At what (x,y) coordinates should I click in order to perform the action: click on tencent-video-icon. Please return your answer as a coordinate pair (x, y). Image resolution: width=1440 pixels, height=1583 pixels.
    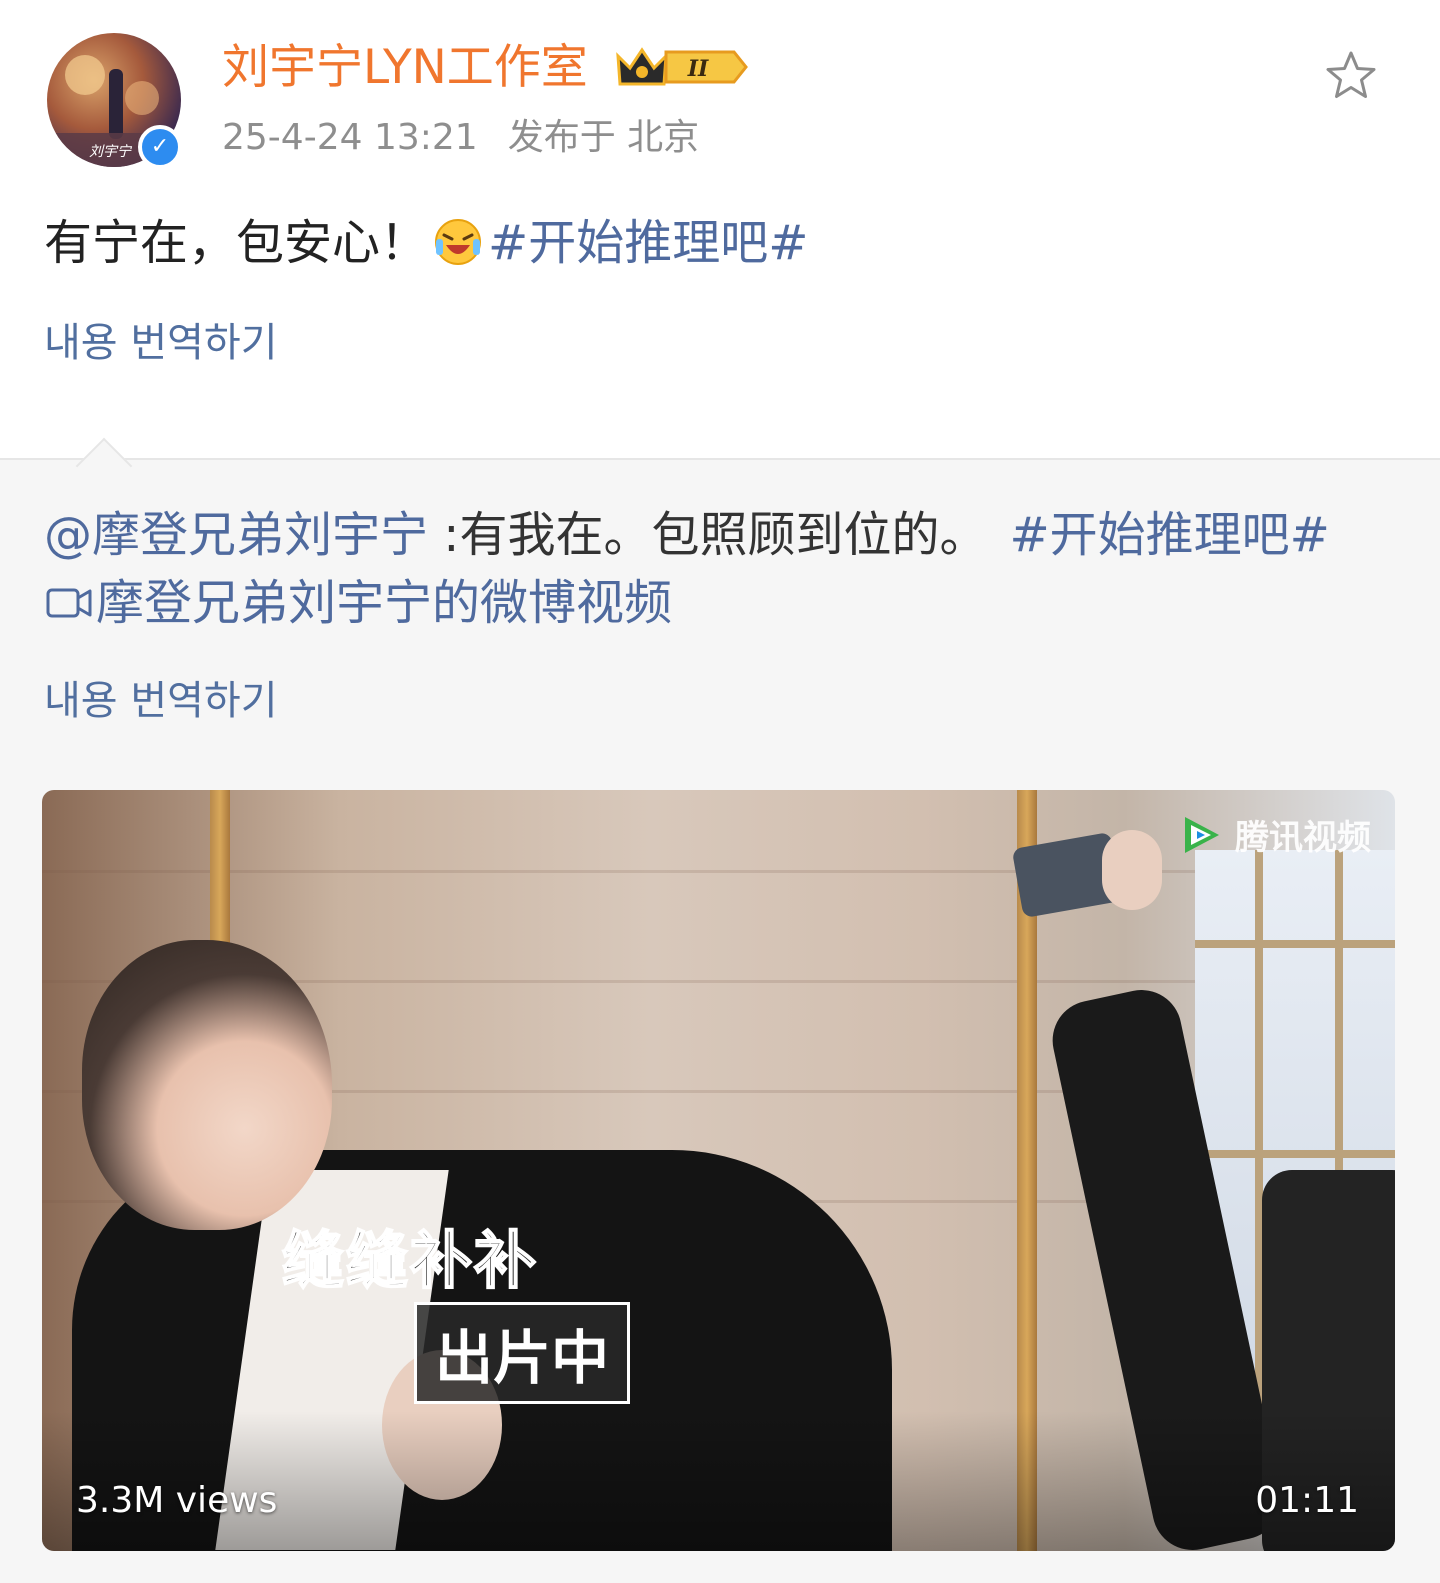
    Looking at the image, I should click on (1202, 834).